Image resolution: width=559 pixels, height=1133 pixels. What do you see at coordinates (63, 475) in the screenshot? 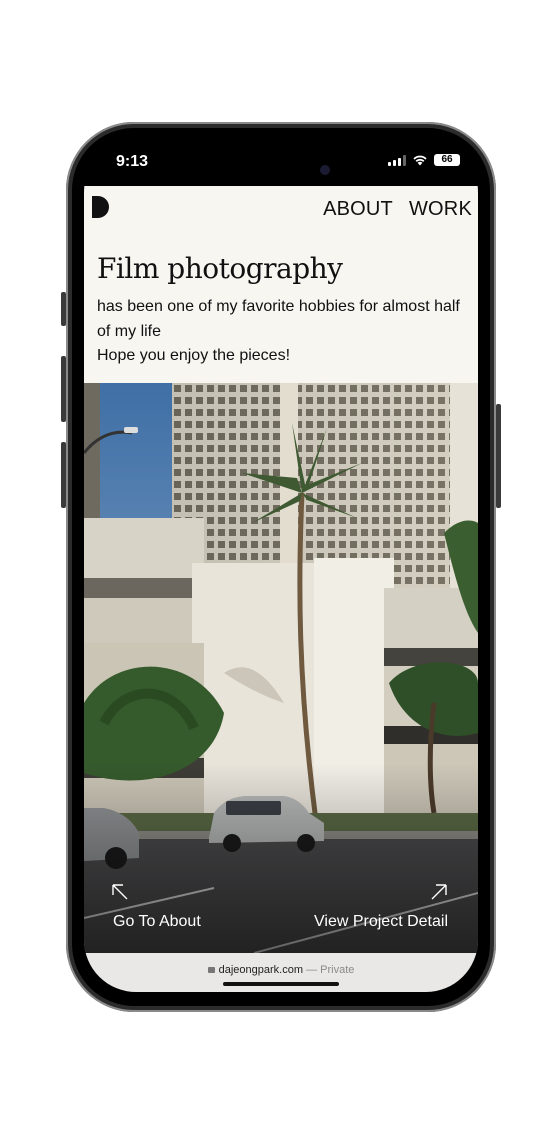
I see `volume-down-button` at bounding box center [63, 475].